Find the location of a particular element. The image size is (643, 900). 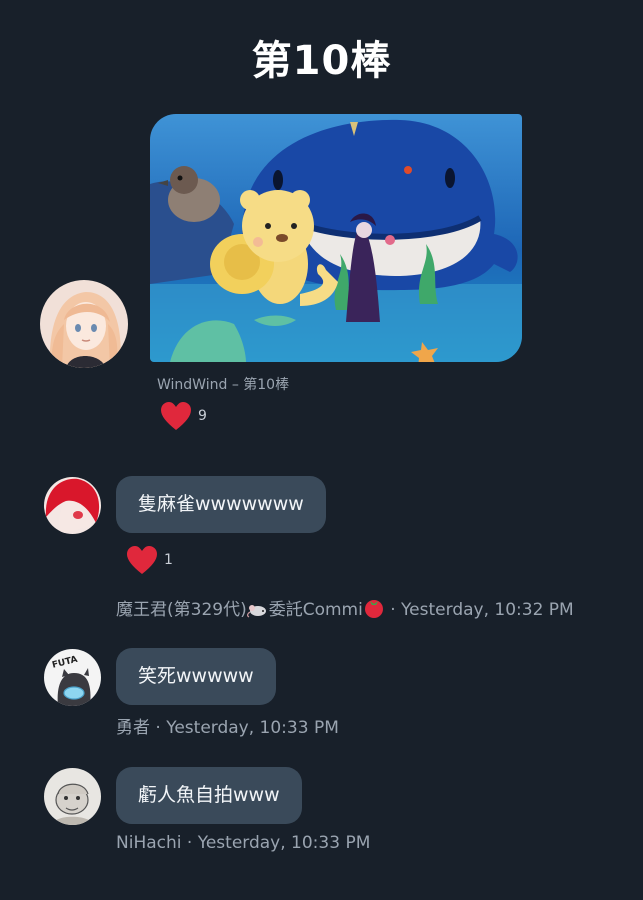

comment-author-suffix: 委託Commi is located at coordinates (315, 610).